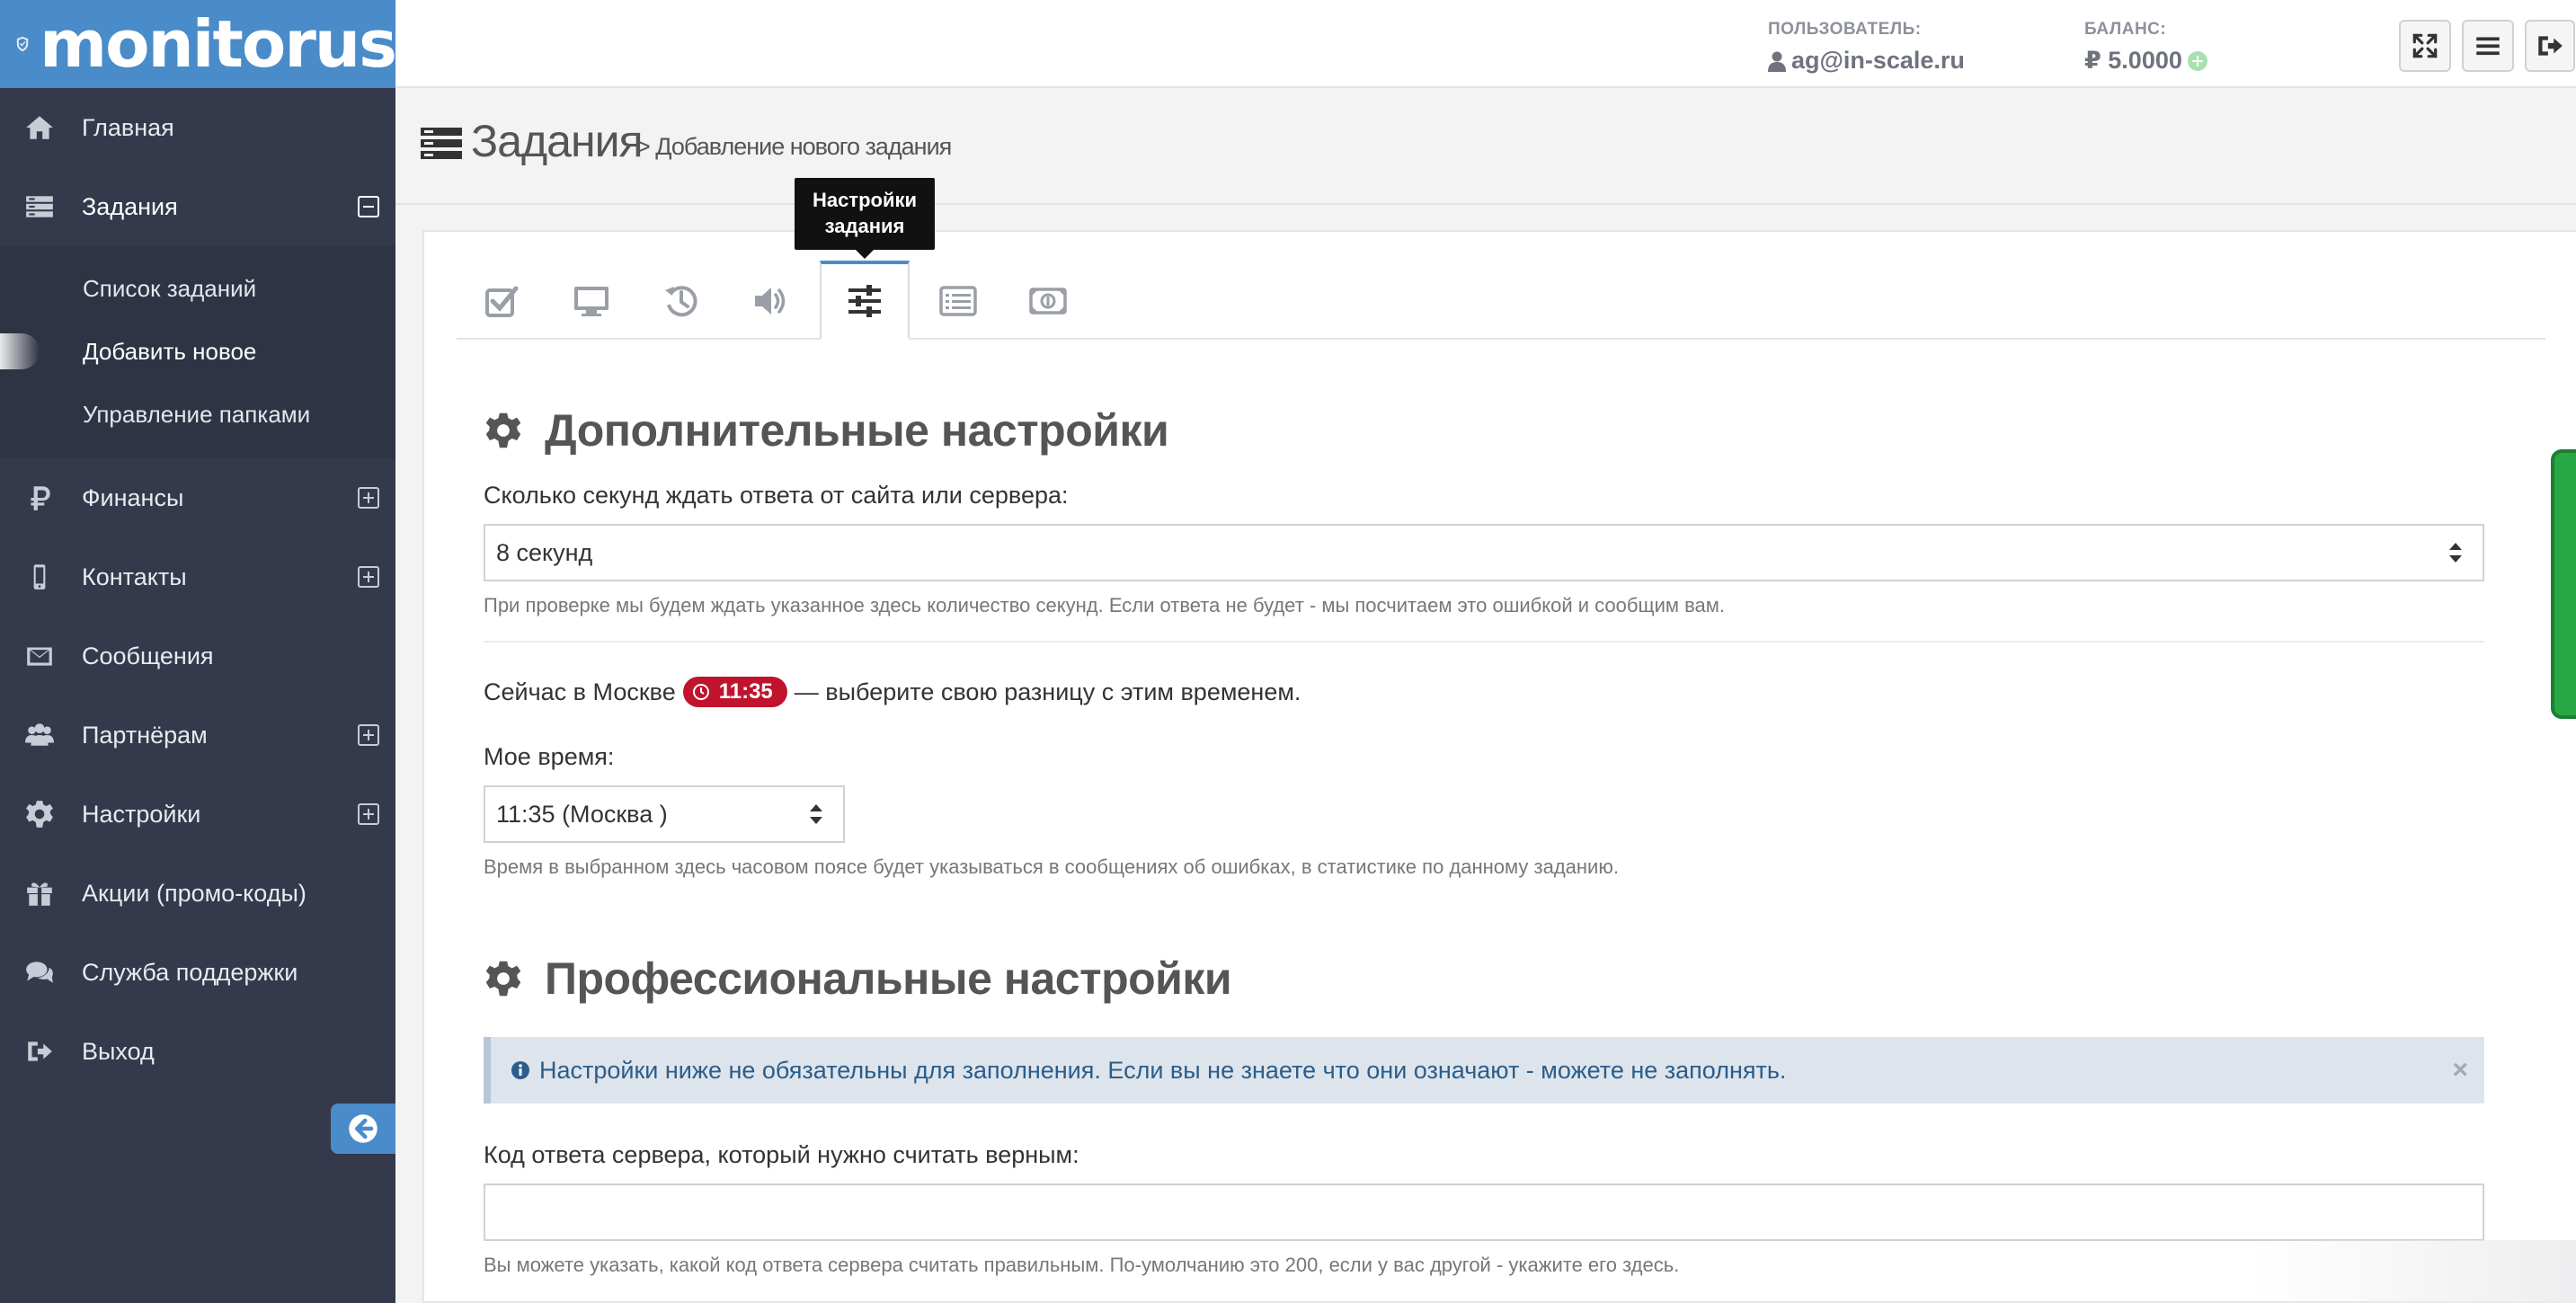  I want to click on phone-icon, so click(39, 577).